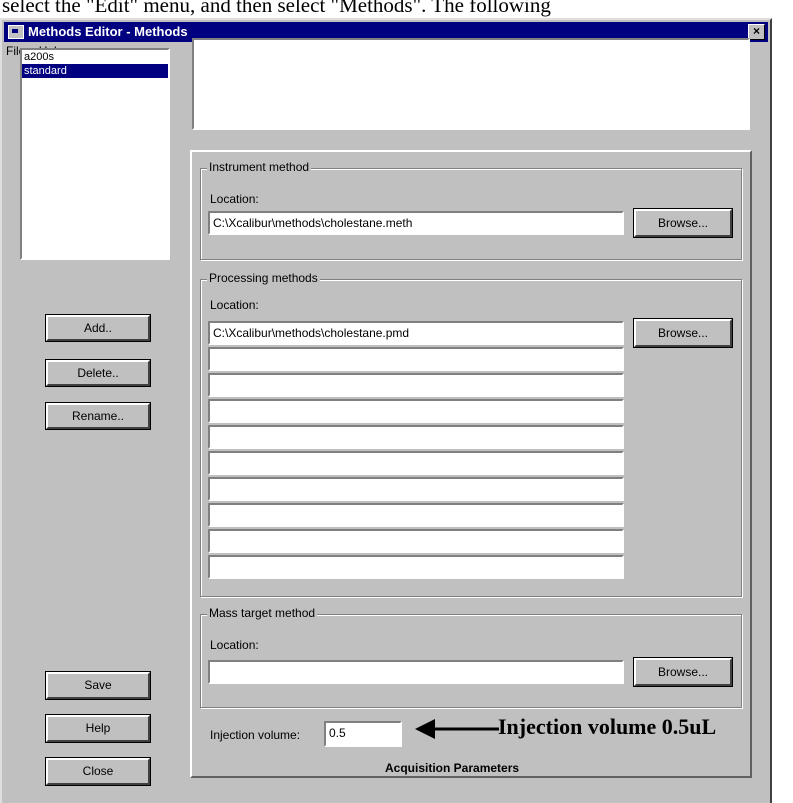 The image size is (793, 803). What do you see at coordinates (607, 726) in the screenshot?
I see `injection-volume-annotation: Injection volume 0.5uL` at bounding box center [607, 726].